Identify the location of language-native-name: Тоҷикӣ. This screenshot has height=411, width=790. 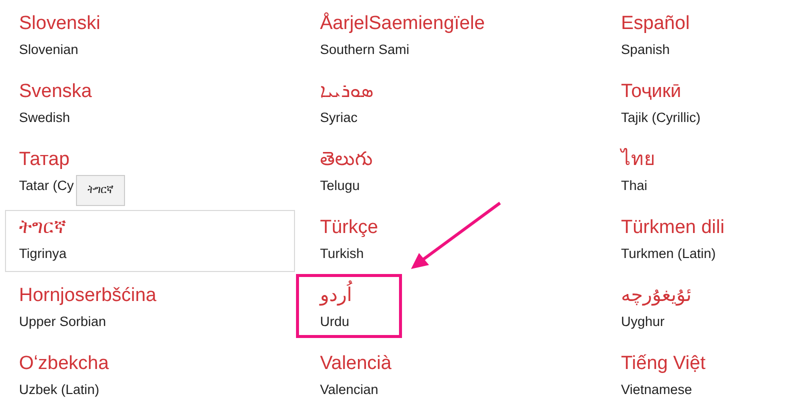
(651, 92).